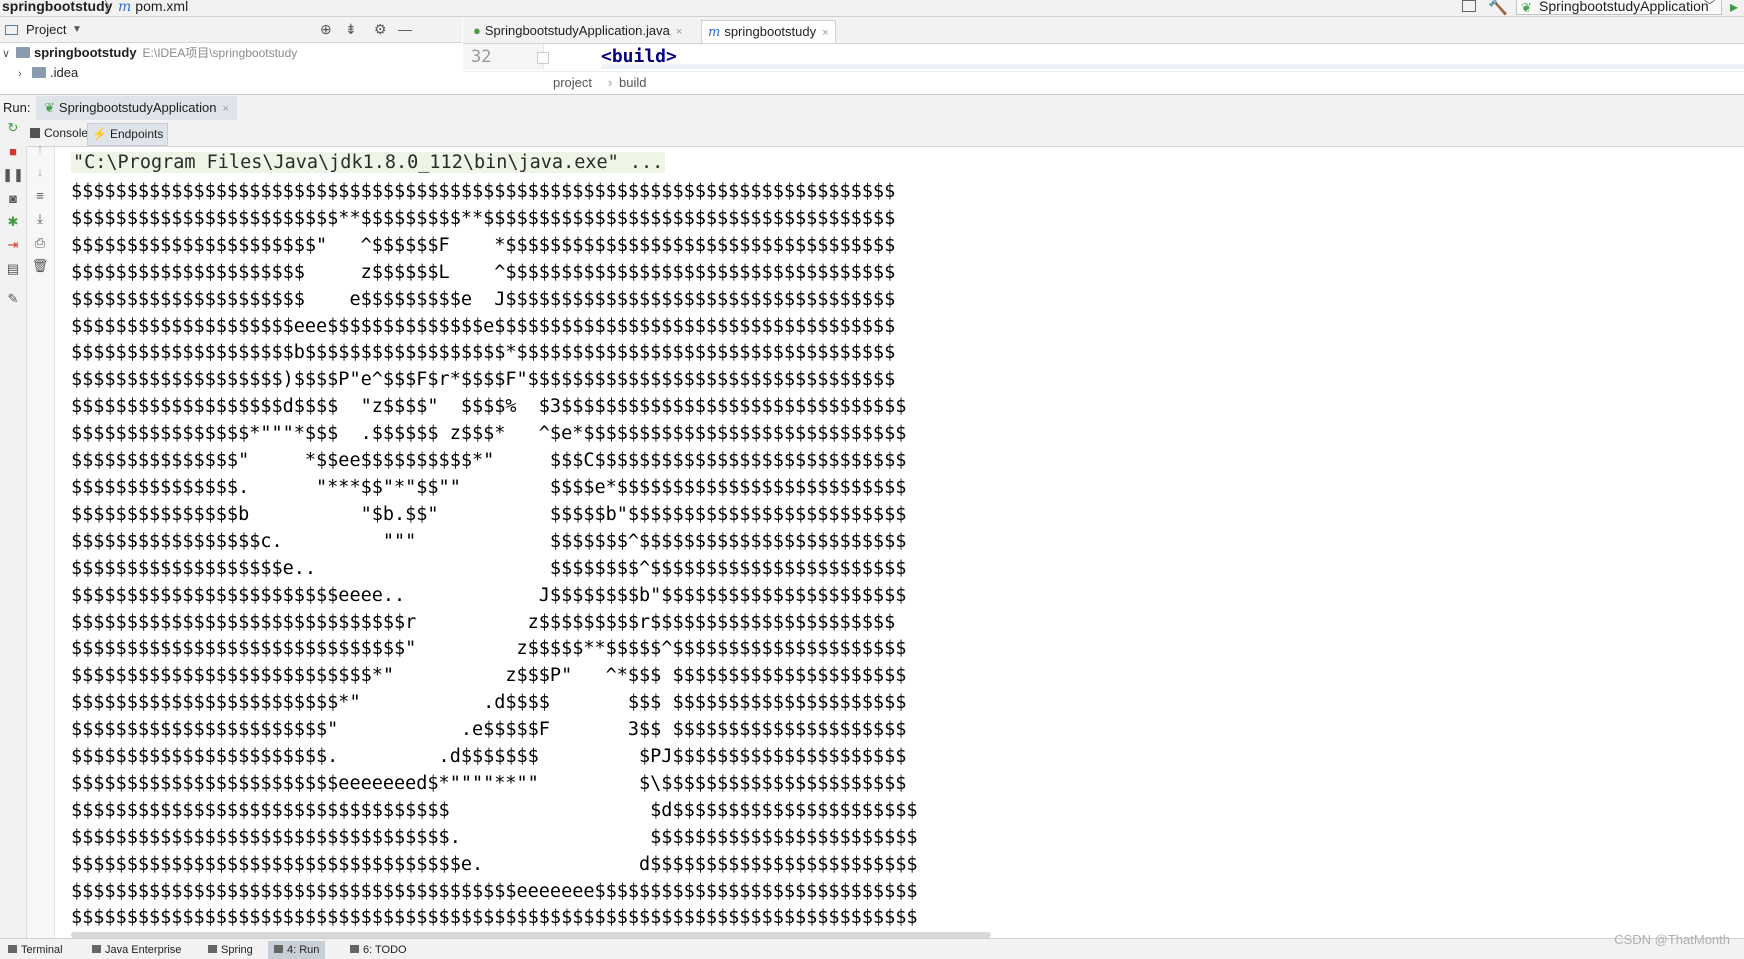 This screenshot has height=959, width=1744. What do you see at coordinates (136, 134) in the screenshot?
I see `tab-endpoints-label: Endpoints` at bounding box center [136, 134].